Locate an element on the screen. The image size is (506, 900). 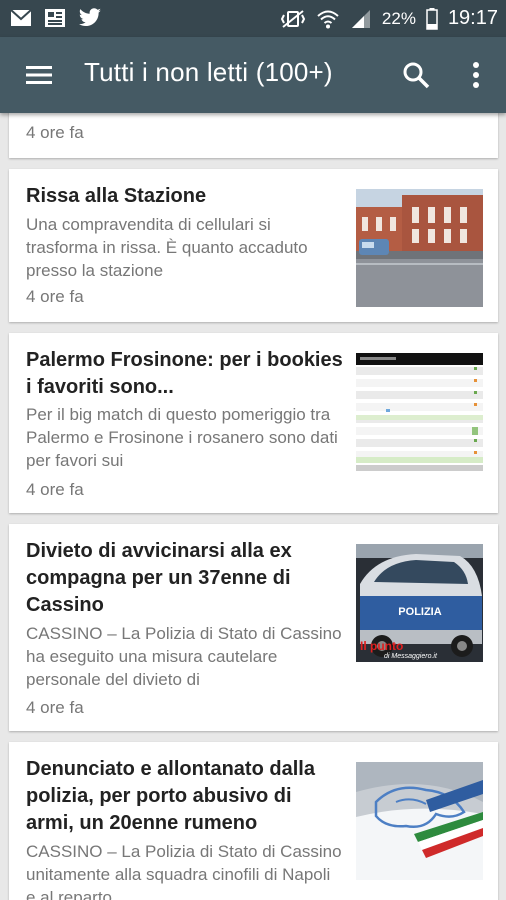
signal-icon is located at coordinates (360, 18).